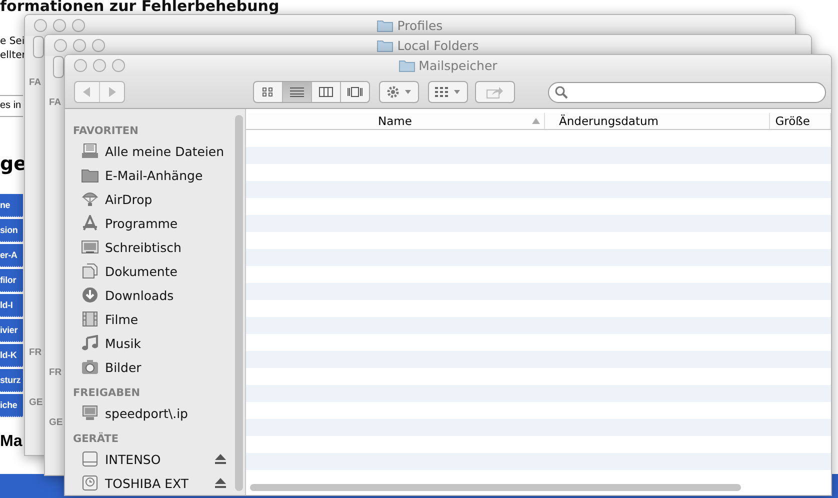 The height and width of the screenshot is (498, 838). I want to click on sidebar-item: Programme, so click(141, 223).